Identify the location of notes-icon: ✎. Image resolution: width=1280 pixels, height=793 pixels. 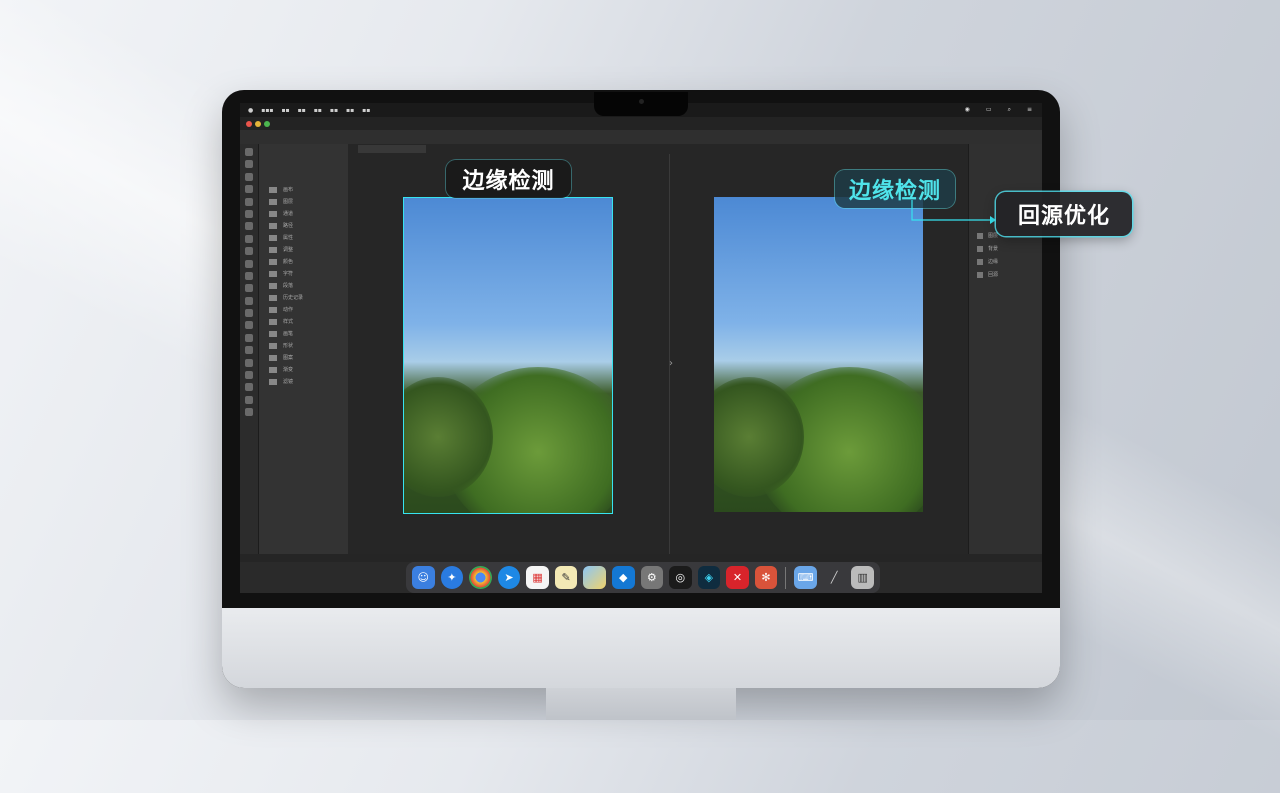
(566, 577).